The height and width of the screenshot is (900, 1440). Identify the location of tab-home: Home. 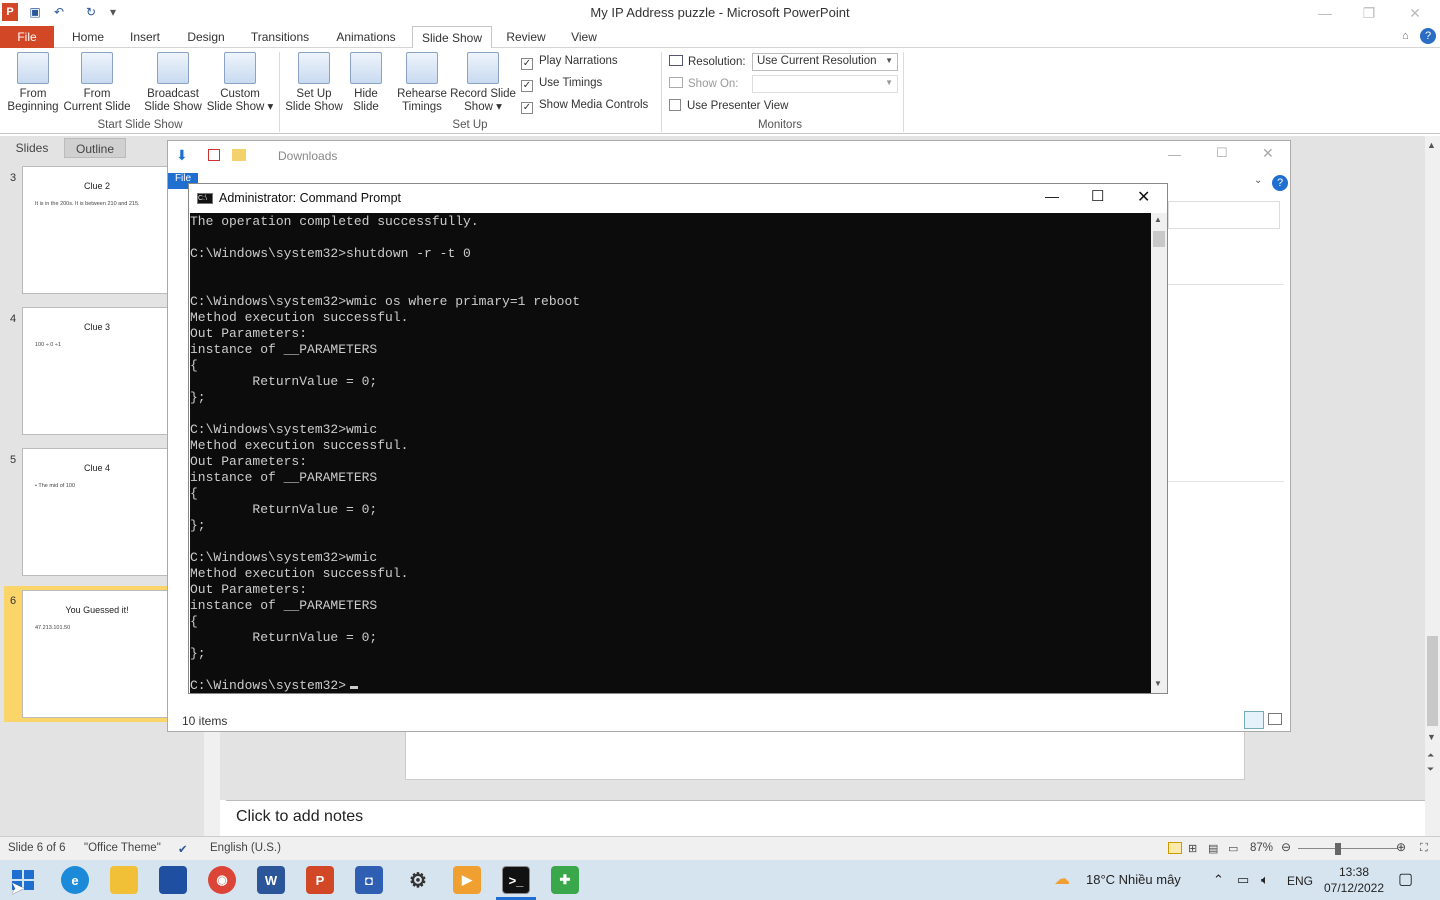
(88, 37).